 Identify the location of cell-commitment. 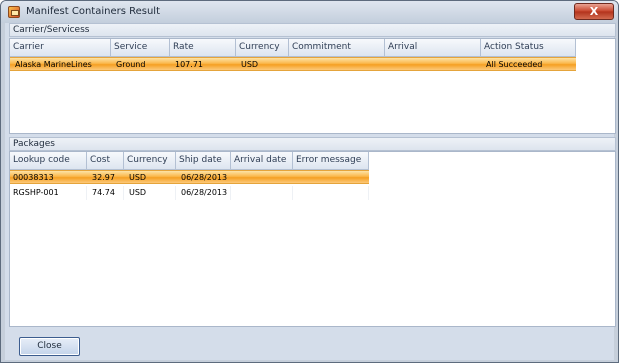
(337, 65).